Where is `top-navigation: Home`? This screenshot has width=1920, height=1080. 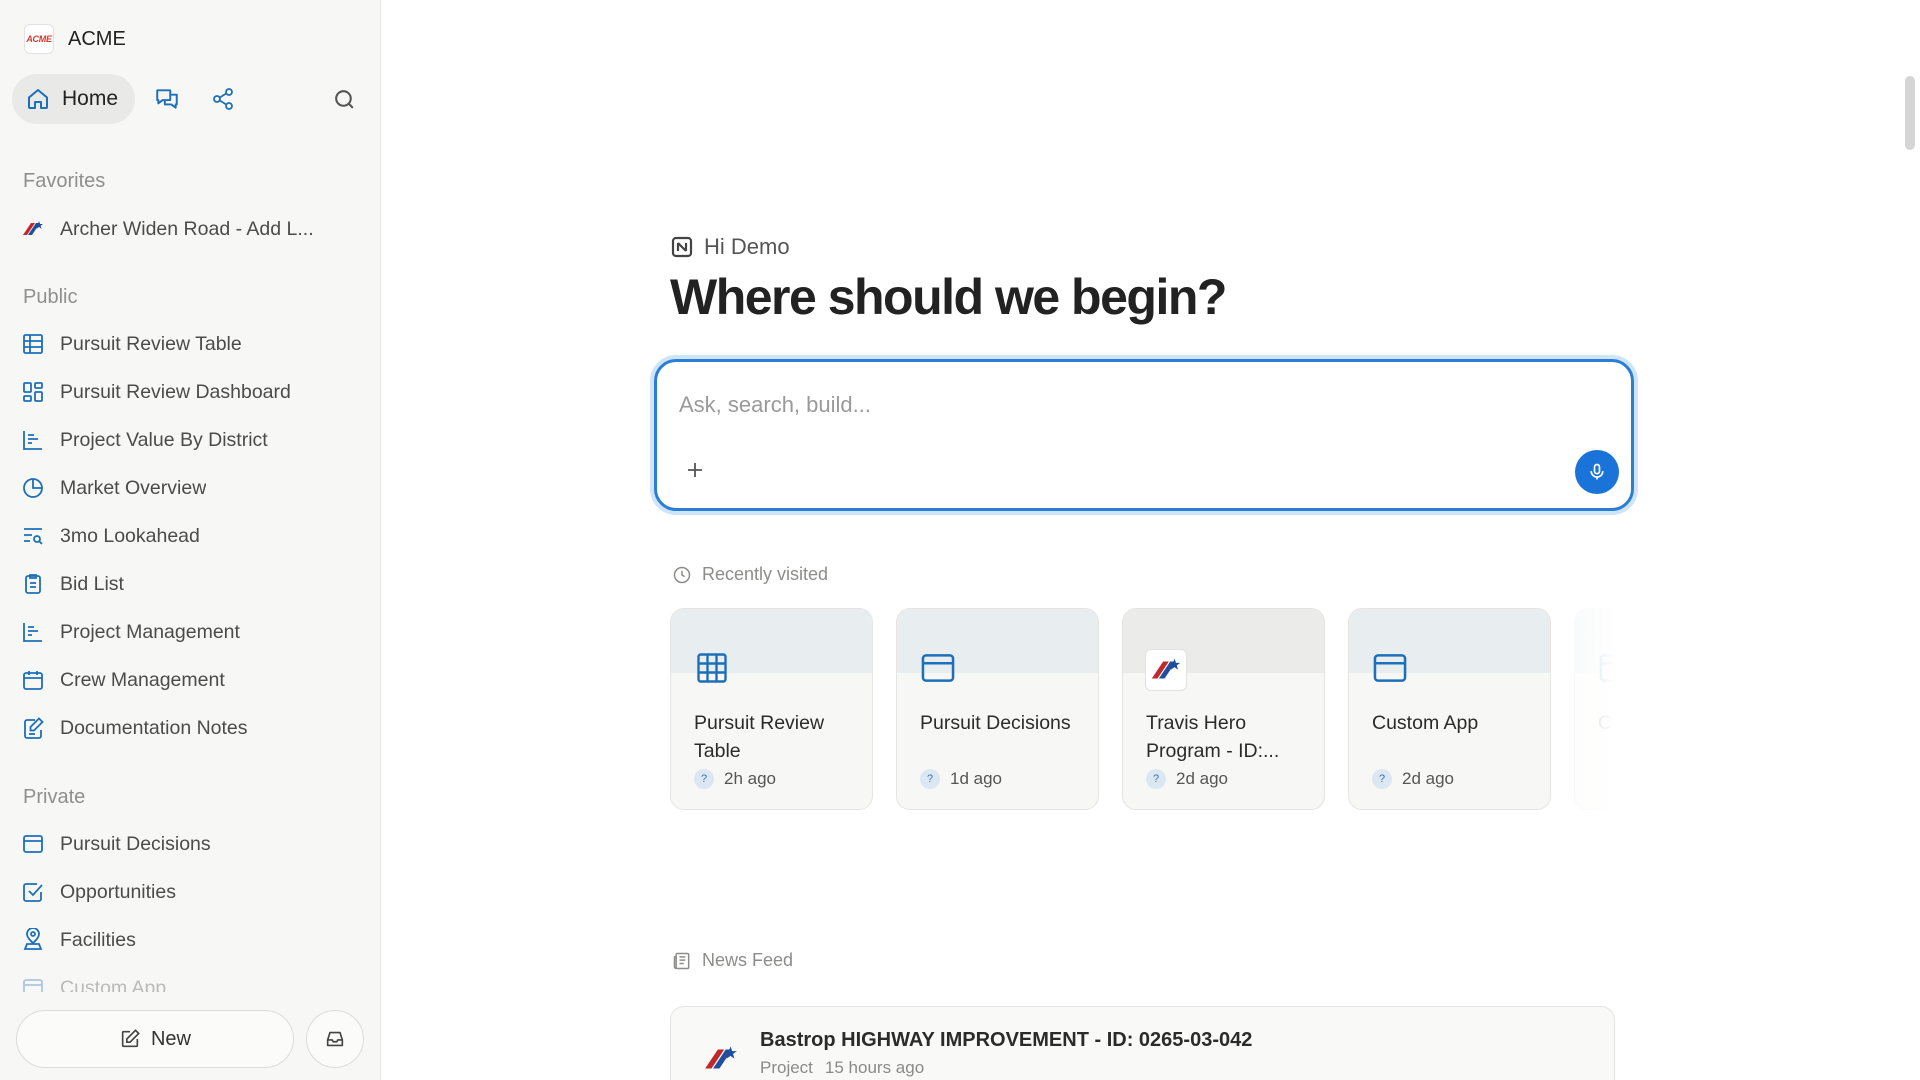
top-navigation: Home is located at coordinates (190, 99).